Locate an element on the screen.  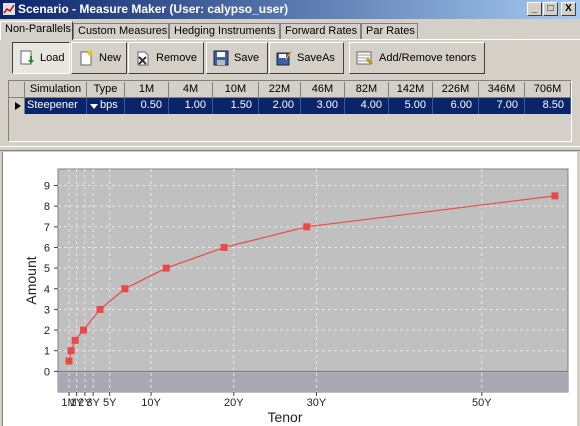
column-header: 10M is located at coordinates (236, 90).